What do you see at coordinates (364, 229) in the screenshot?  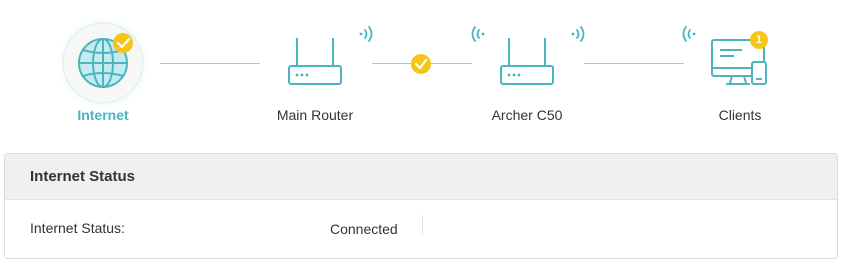 I see `status-value: Connected` at bounding box center [364, 229].